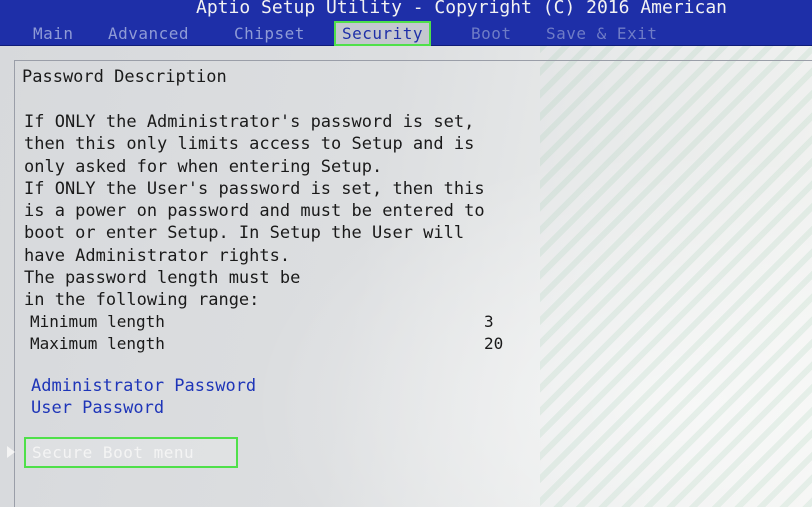 The width and height of the screenshot is (812, 507). What do you see at coordinates (97, 408) in the screenshot?
I see `user-password-item: User Password` at bounding box center [97, 408].